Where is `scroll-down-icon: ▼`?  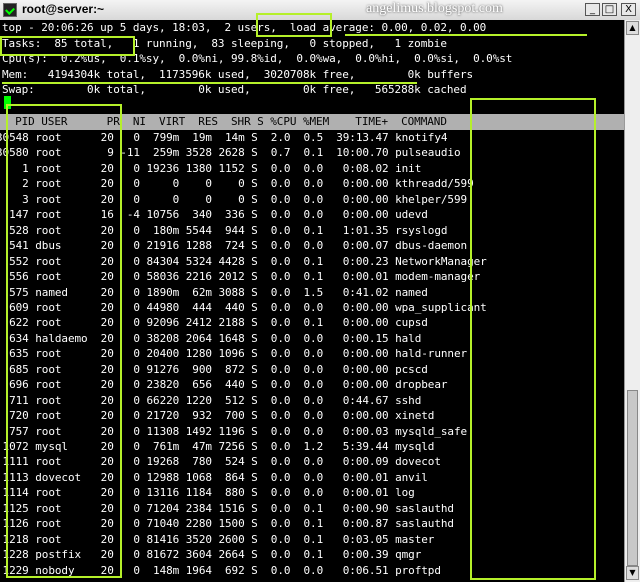 scroll-down-icon: ▼ is located at coordinates (632, 573).